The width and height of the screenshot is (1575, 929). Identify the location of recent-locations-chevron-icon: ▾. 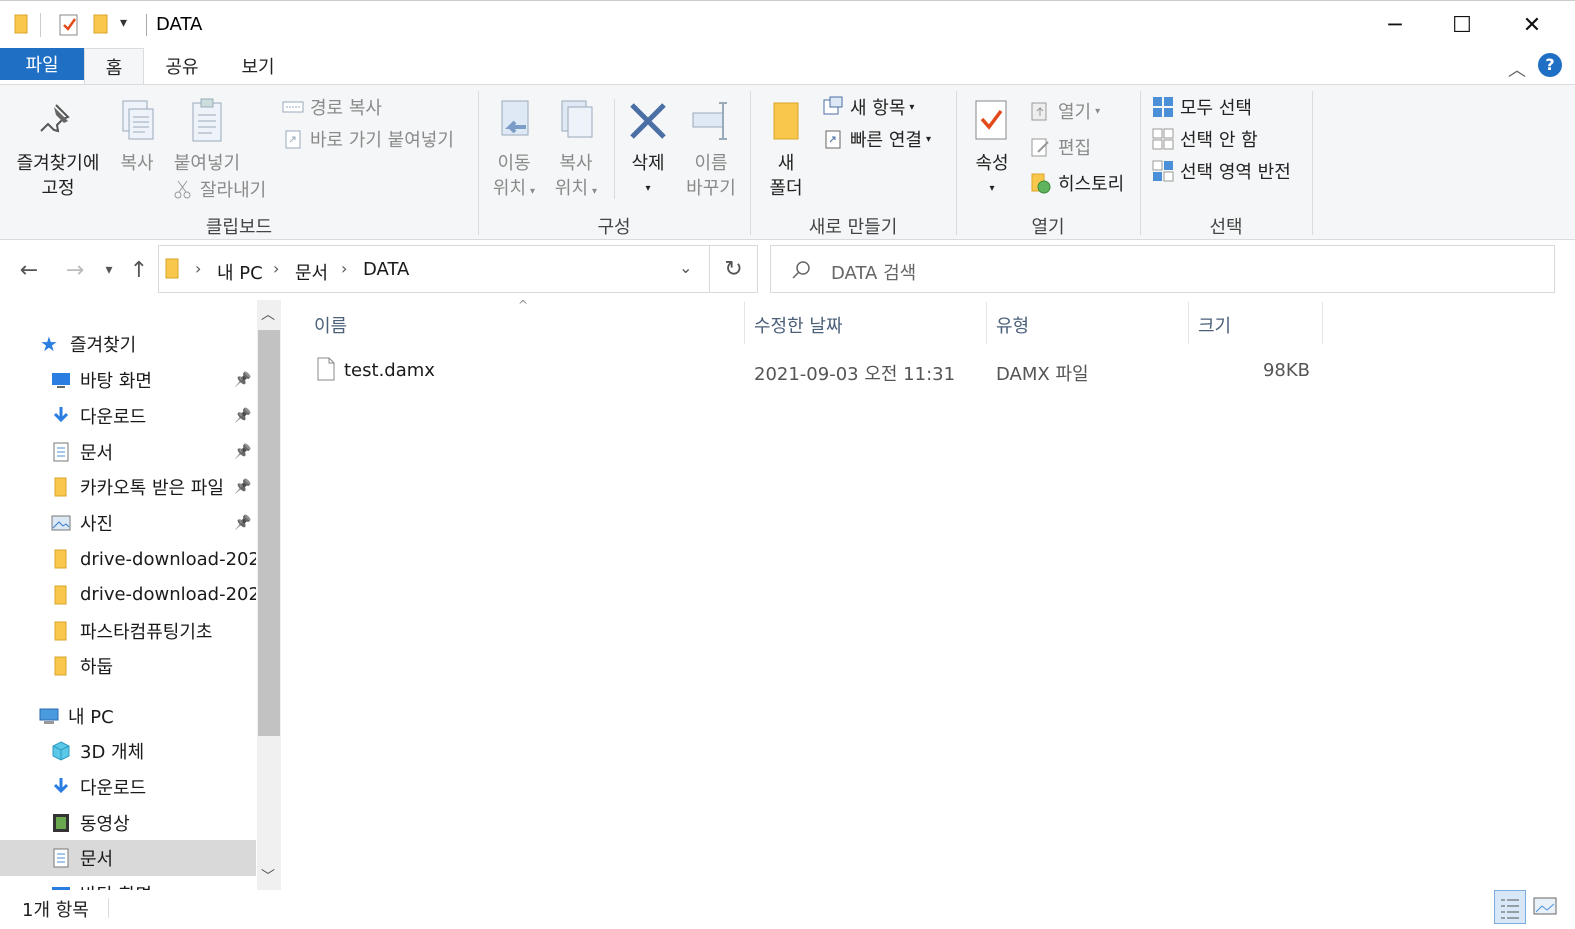
(109, 270).